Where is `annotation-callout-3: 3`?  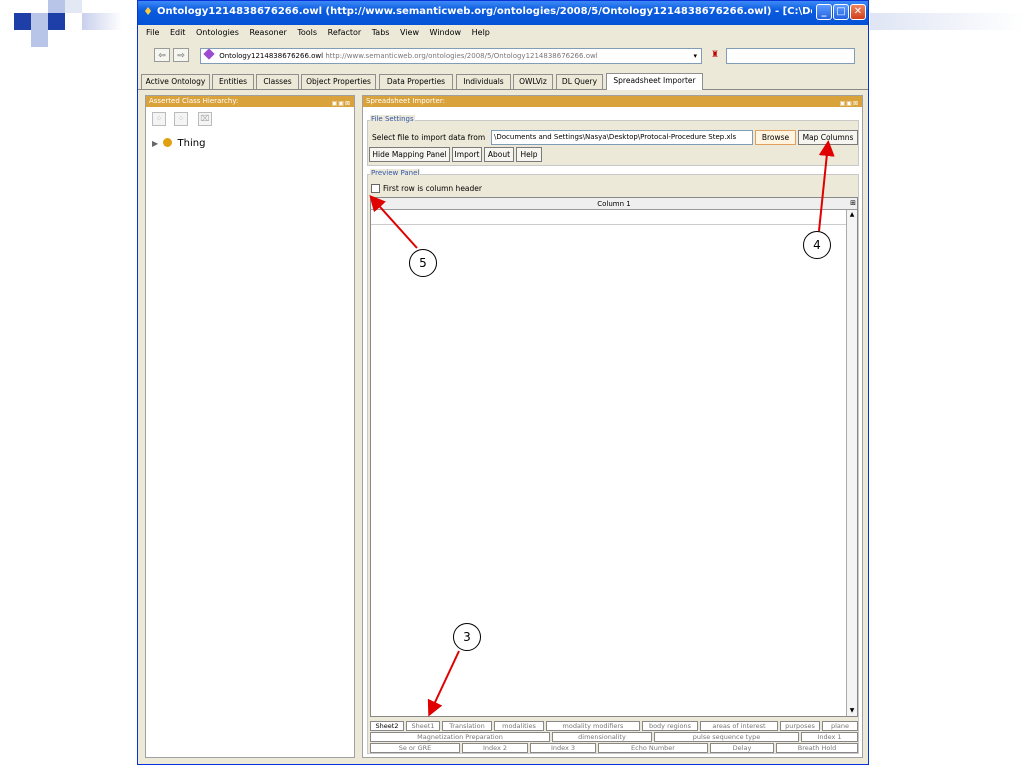 annotation-callout-3: 3 is located at coordinates (467, 637).